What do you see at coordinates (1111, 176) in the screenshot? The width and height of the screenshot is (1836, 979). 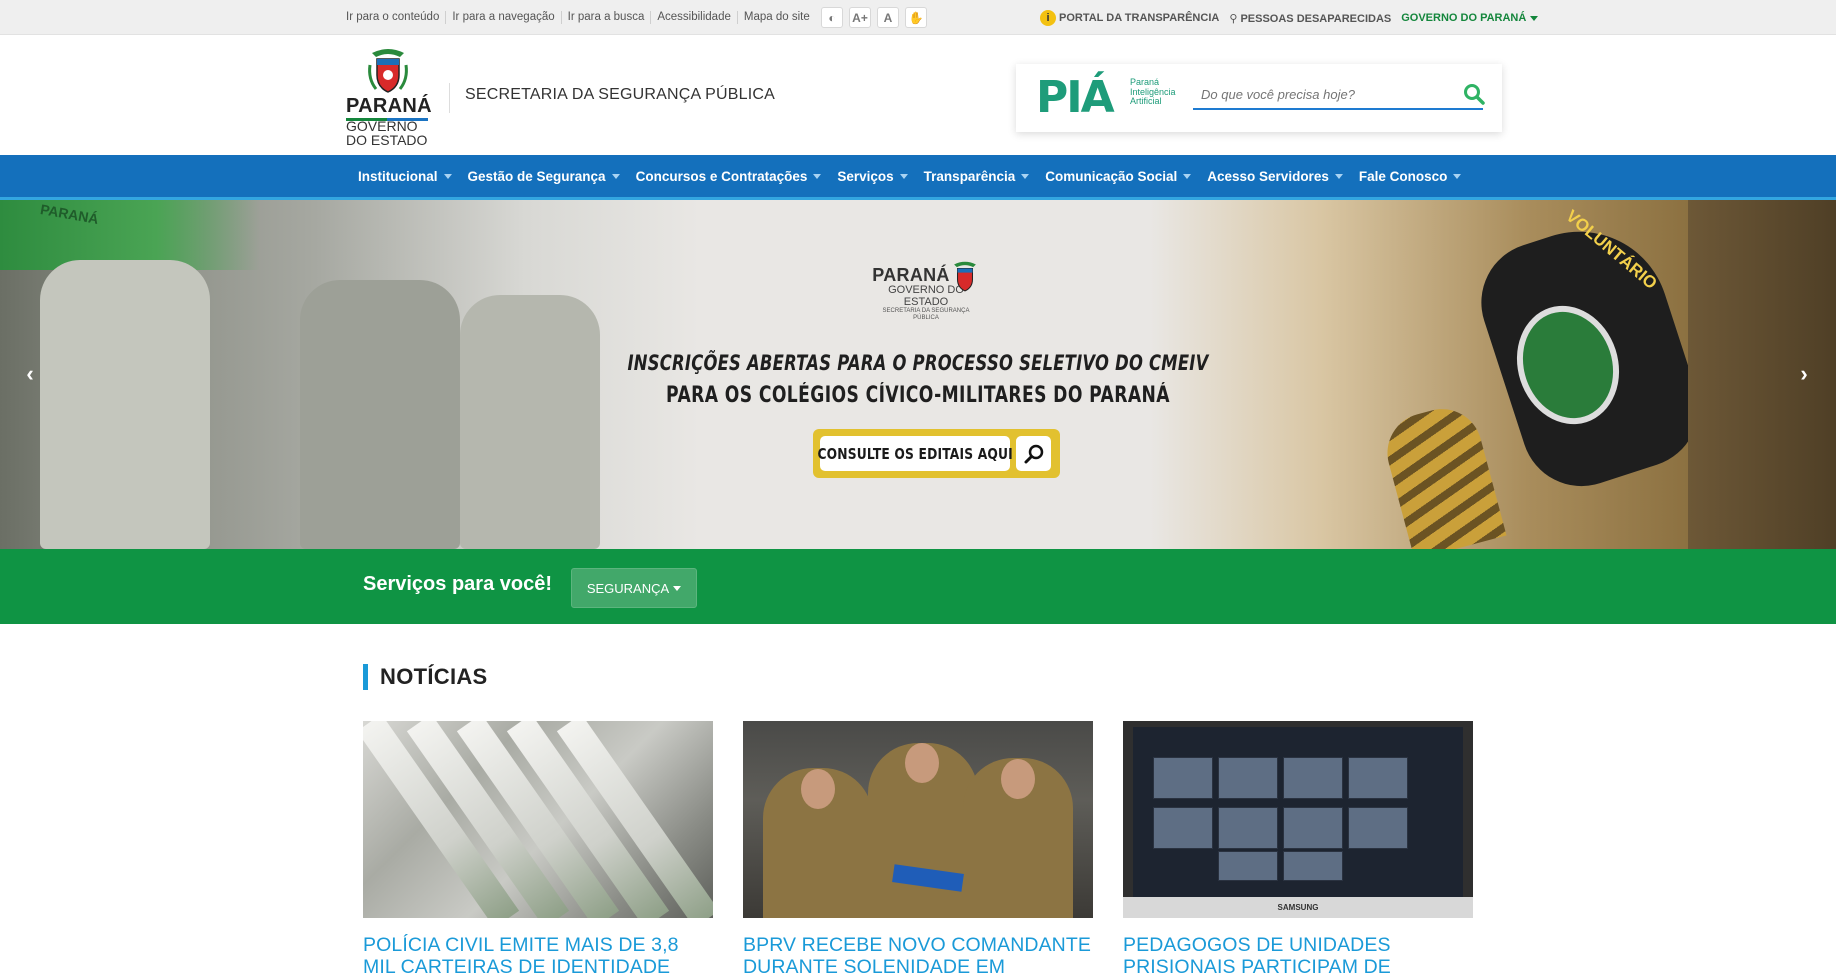 I see `nav-label: Comunicação Social` at bounding box center [1111, 176].